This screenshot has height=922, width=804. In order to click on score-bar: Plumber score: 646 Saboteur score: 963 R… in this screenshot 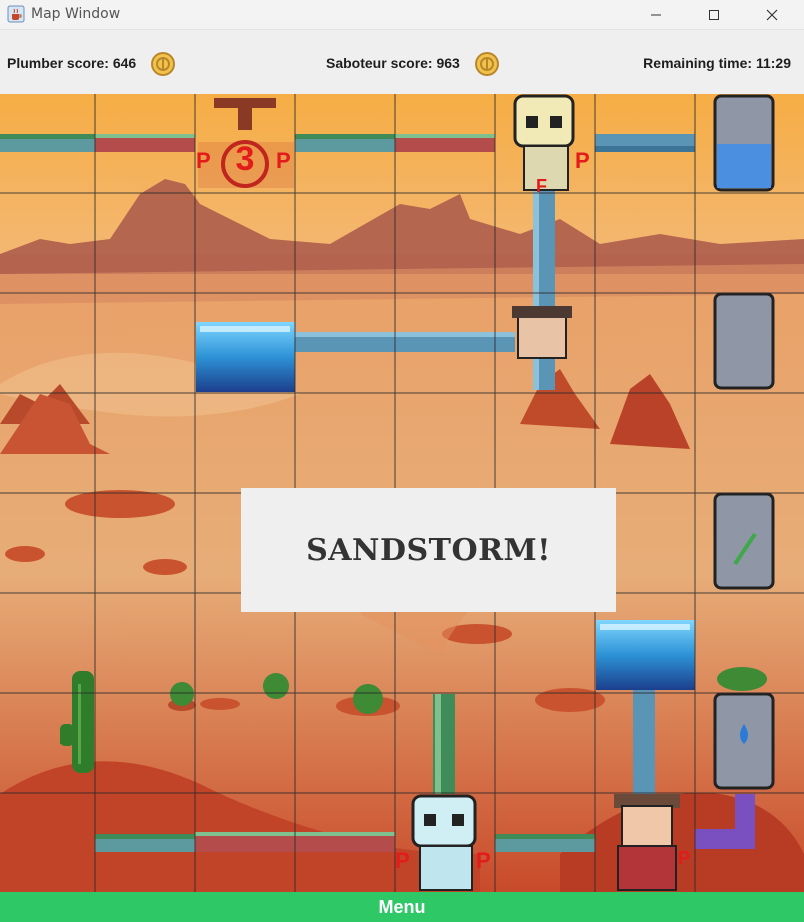, I will do `click(402, 62)`.